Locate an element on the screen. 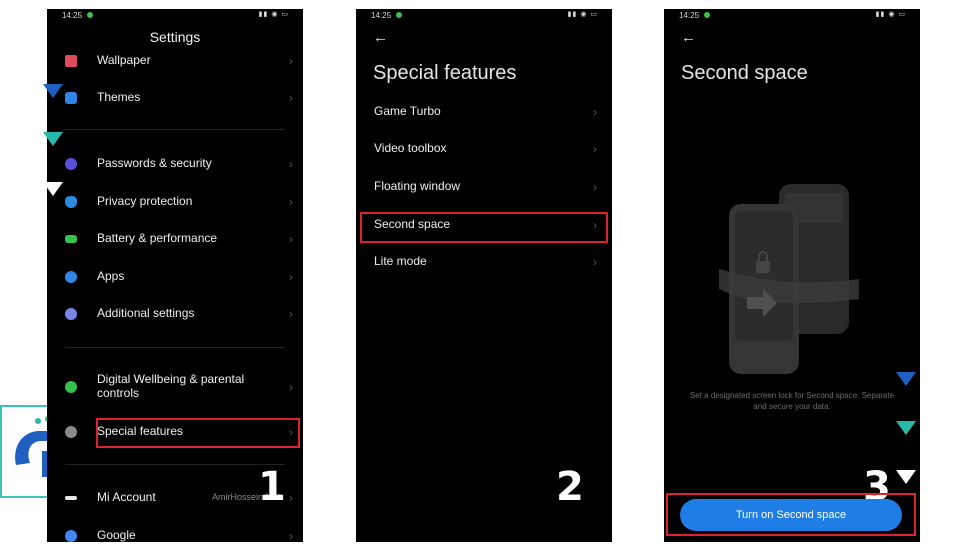 Image resolution: width=967 pixels, height=550 pixels. settings-item-wallpaper: Wallpaper › is located at coordinates (175, 61).